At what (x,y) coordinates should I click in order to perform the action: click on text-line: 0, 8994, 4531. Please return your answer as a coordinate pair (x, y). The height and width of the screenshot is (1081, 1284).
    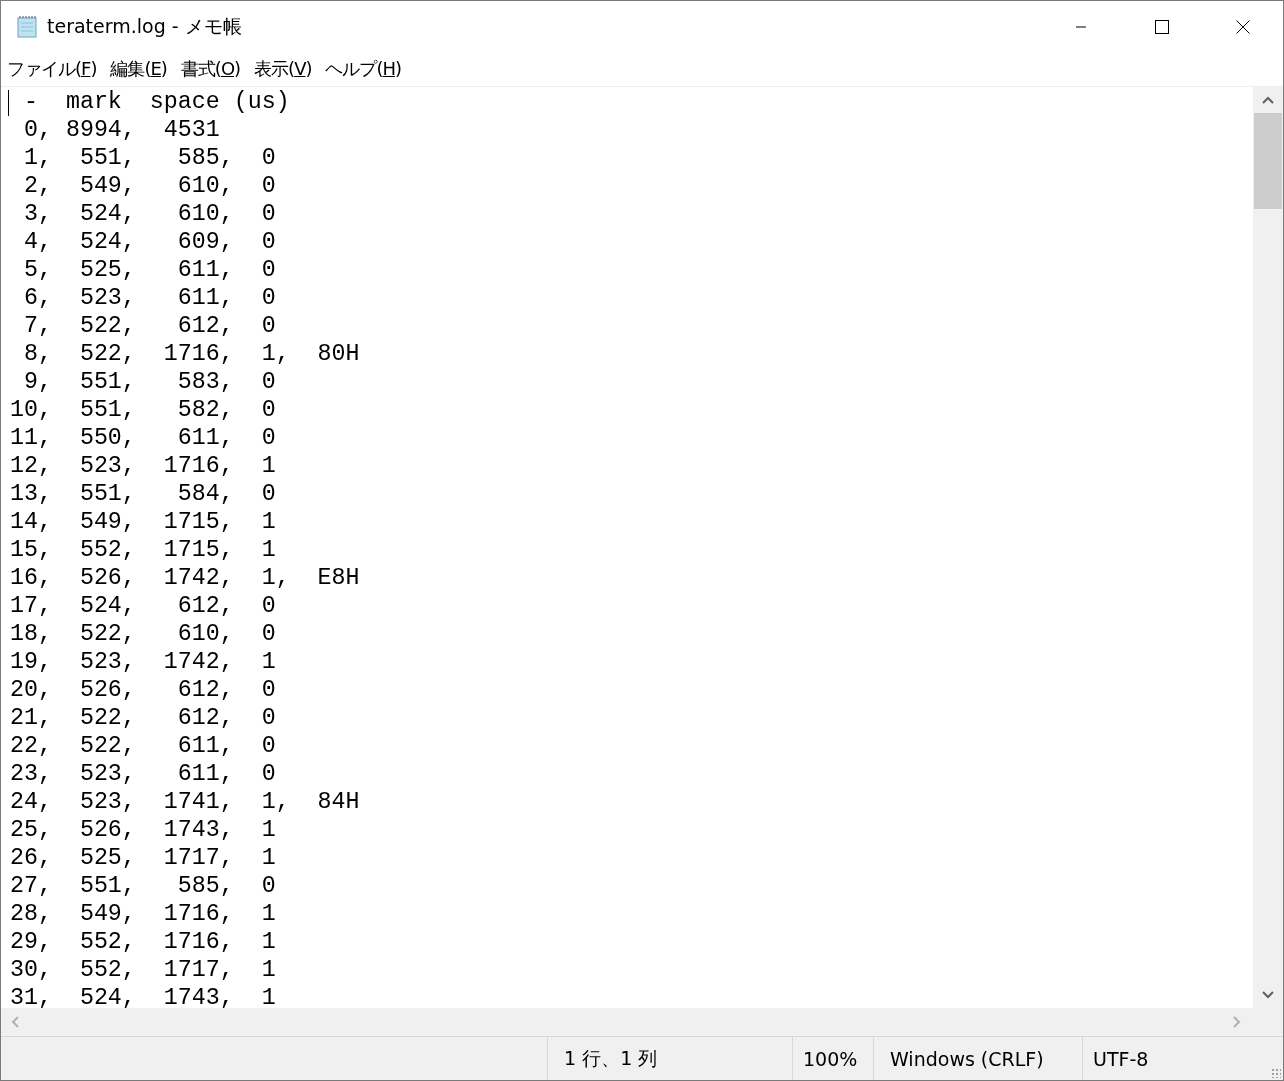
    Looking at the image, I should click on (121, 130).